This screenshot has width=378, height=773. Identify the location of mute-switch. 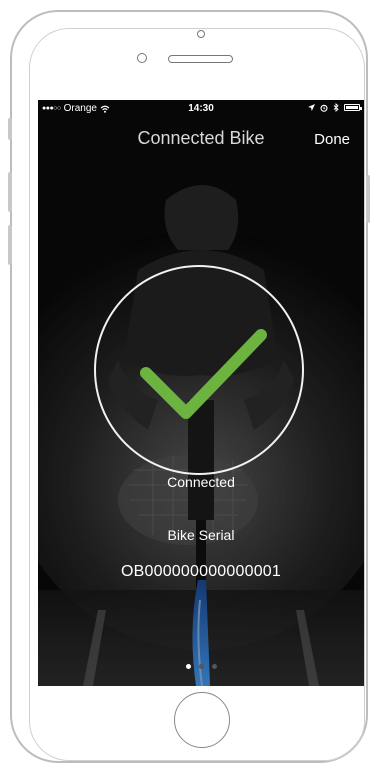
(10, 129).